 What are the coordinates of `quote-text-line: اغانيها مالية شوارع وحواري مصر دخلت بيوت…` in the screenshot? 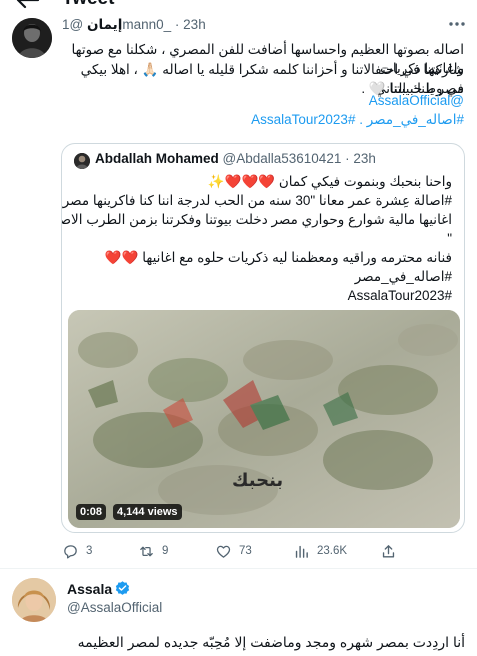 It's located at (257, 219).